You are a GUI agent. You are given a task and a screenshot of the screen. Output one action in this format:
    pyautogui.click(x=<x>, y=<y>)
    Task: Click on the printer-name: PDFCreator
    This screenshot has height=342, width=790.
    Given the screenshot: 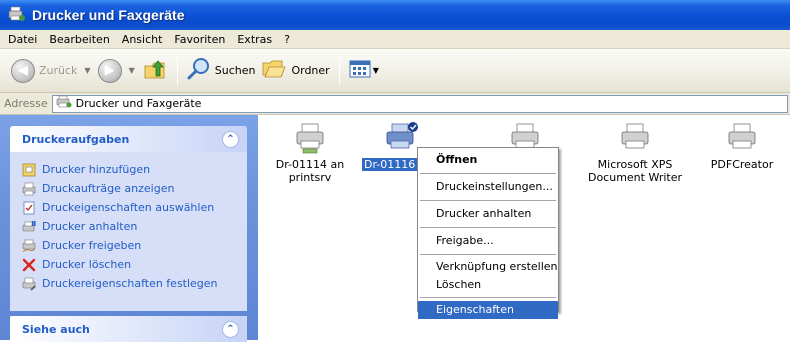 What is the action you would take?
    pyautogui.click(x=742, y=164)
    